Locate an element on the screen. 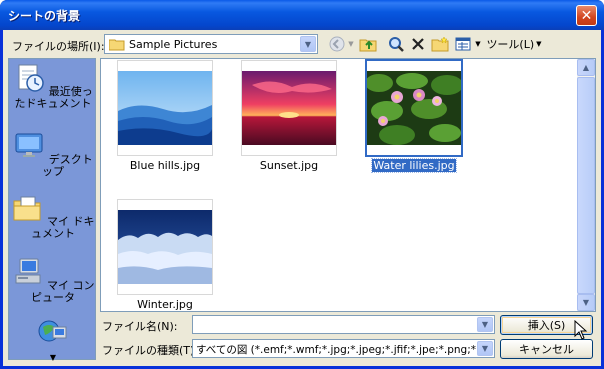 The image size is (604, 369). search-web-button is located at coordinates (396, 44).